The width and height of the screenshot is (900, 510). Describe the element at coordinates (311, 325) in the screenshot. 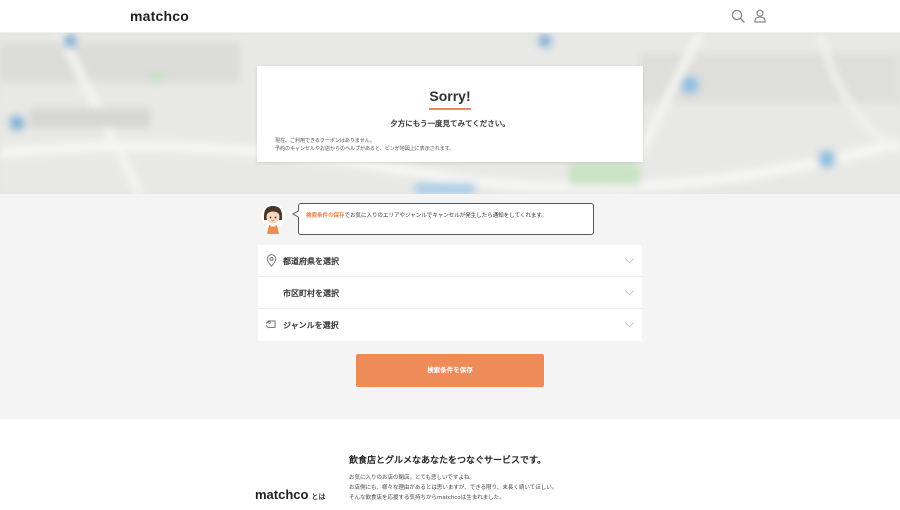

I see `genre-select-label: ジャンルを選択` at that location.